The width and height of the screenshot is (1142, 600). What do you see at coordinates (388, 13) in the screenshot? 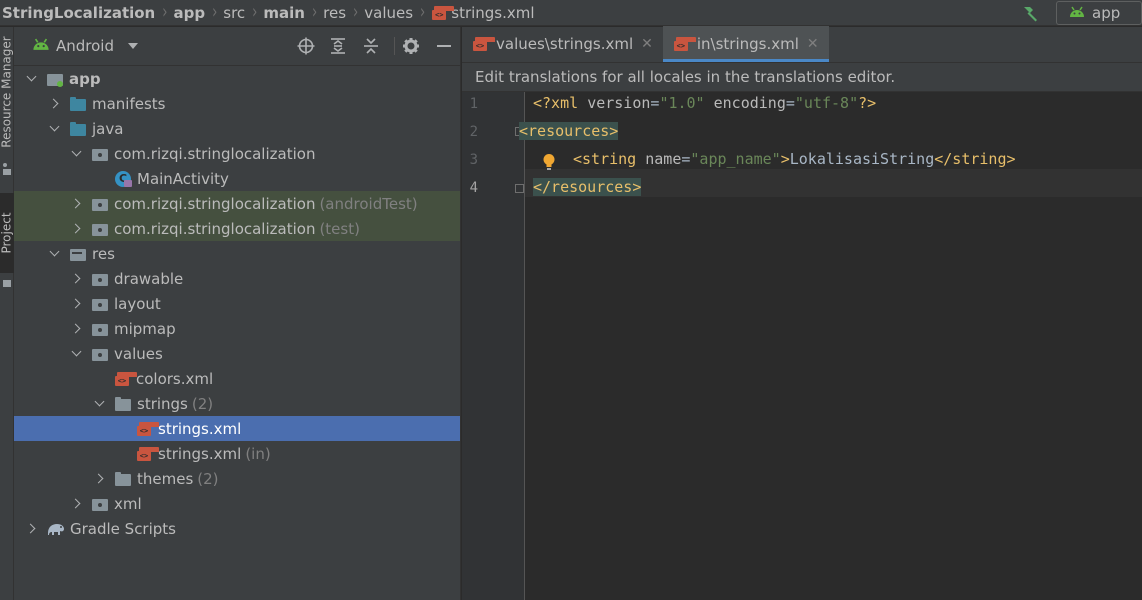
I see `breadcrumb-item: values` at bounding box center [388, 13].